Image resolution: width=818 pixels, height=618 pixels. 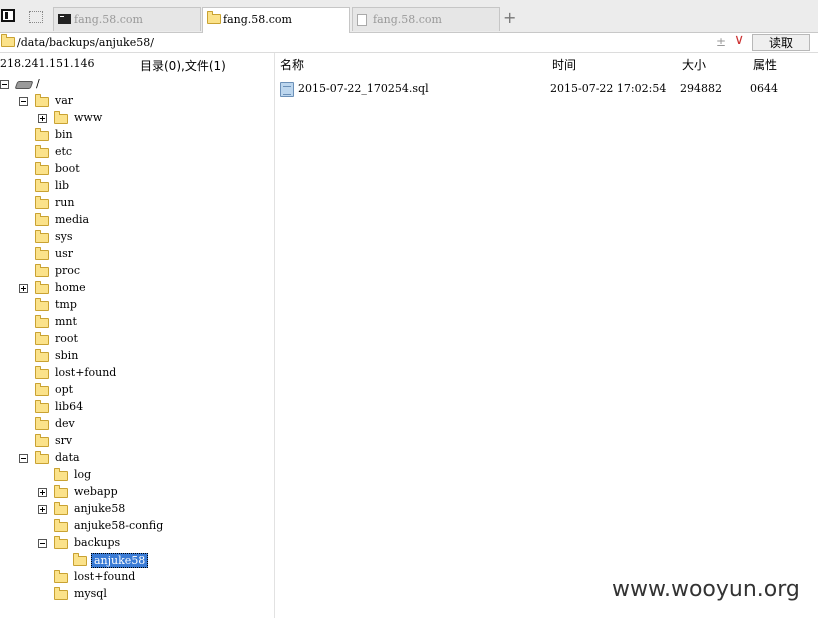 What do you see at coordinates (69, 406) in the screenshot?
I see `tree-label: lib64` at bounding box center [69, 406].